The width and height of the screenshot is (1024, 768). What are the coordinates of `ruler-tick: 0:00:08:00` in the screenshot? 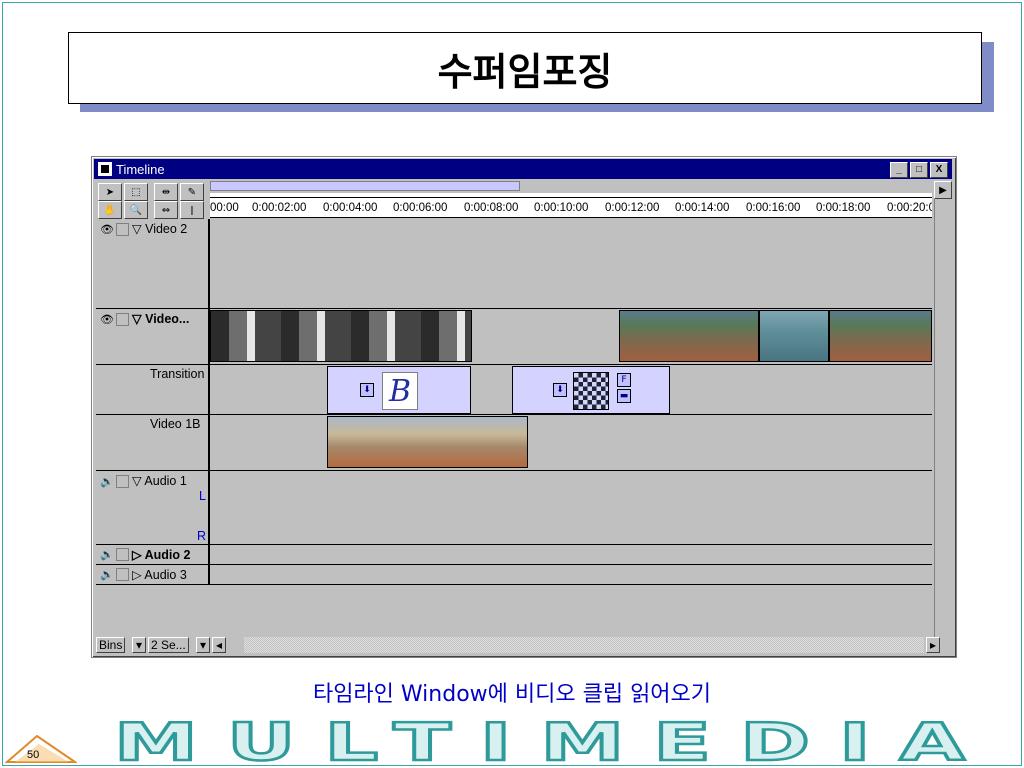 It's located at (491, 208).